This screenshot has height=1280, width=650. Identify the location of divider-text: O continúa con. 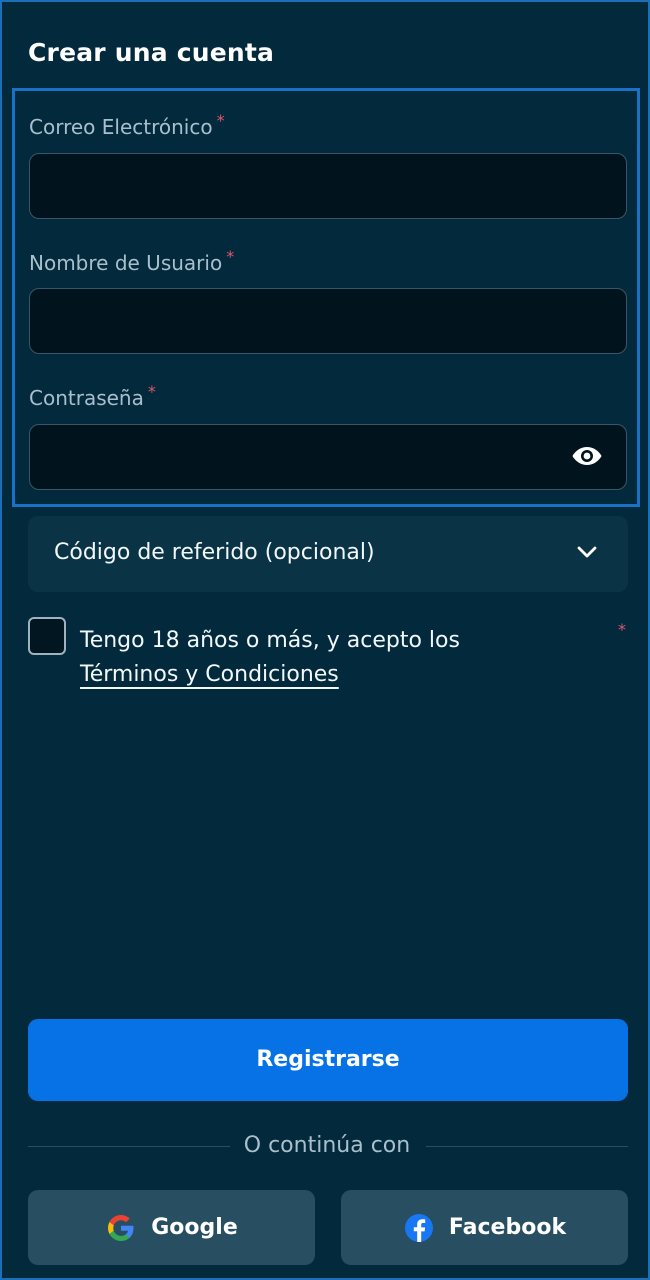
(326, 1145).